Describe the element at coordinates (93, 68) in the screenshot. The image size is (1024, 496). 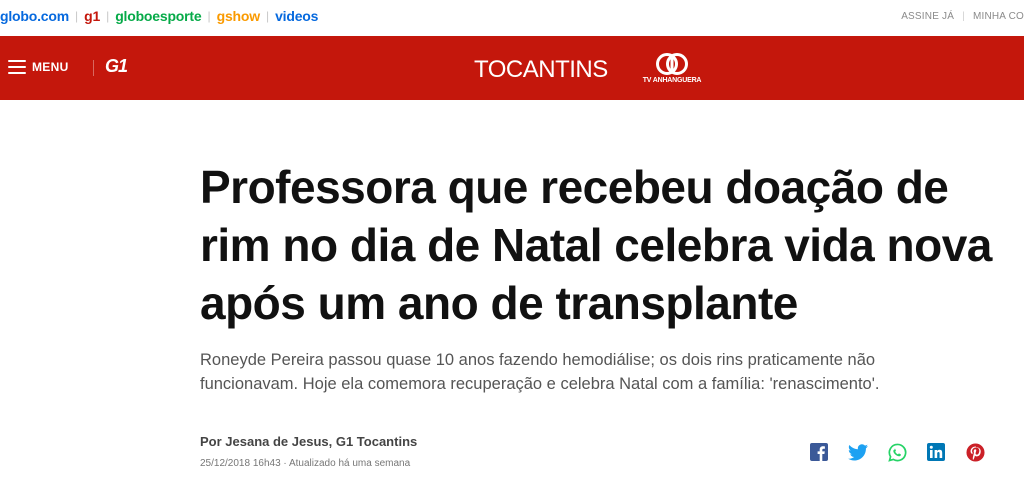
I see `header-divider` at that location.